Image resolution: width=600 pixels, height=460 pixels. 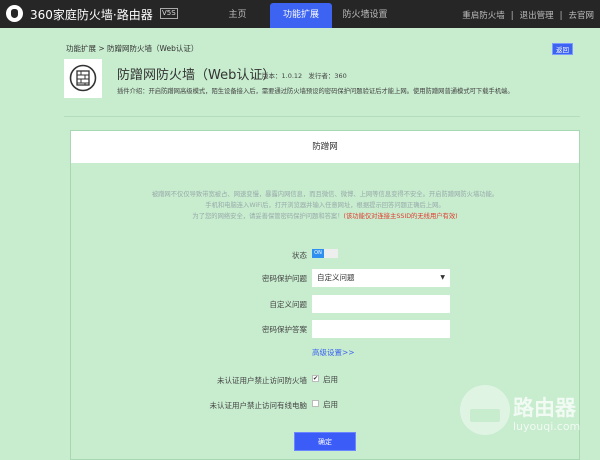 I want to click on plugin-title: 防蹭网防火墙（Web认证）, so click(x=196, y=75).